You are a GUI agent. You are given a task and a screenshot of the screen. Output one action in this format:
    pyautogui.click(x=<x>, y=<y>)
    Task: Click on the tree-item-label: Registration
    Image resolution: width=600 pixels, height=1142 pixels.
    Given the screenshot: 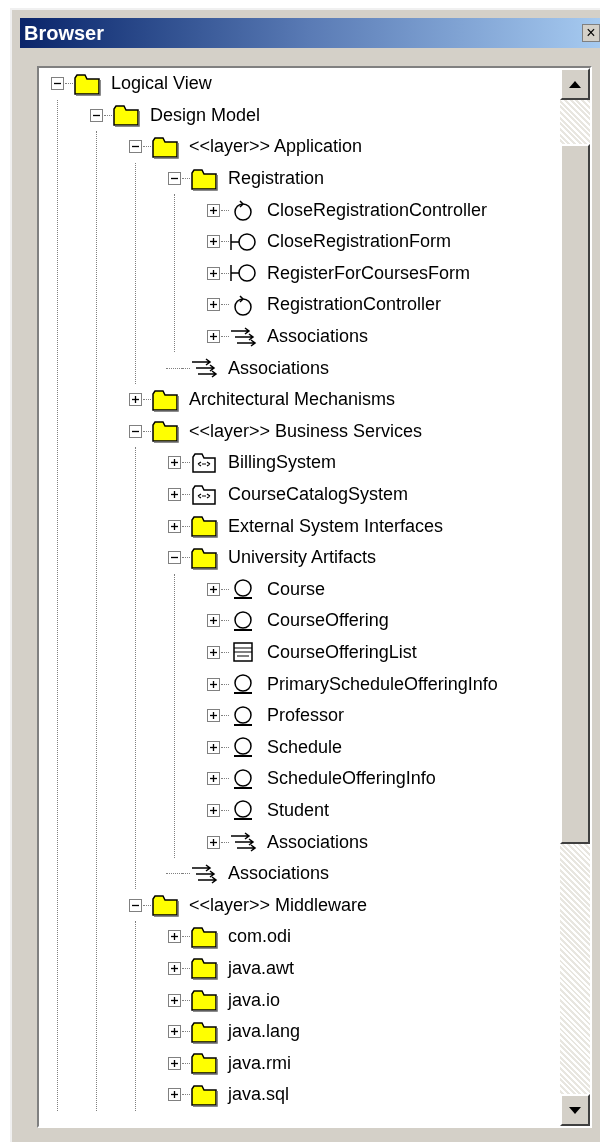 What is the action you would take?
    pyautogui.click(x=276, y=179)
    